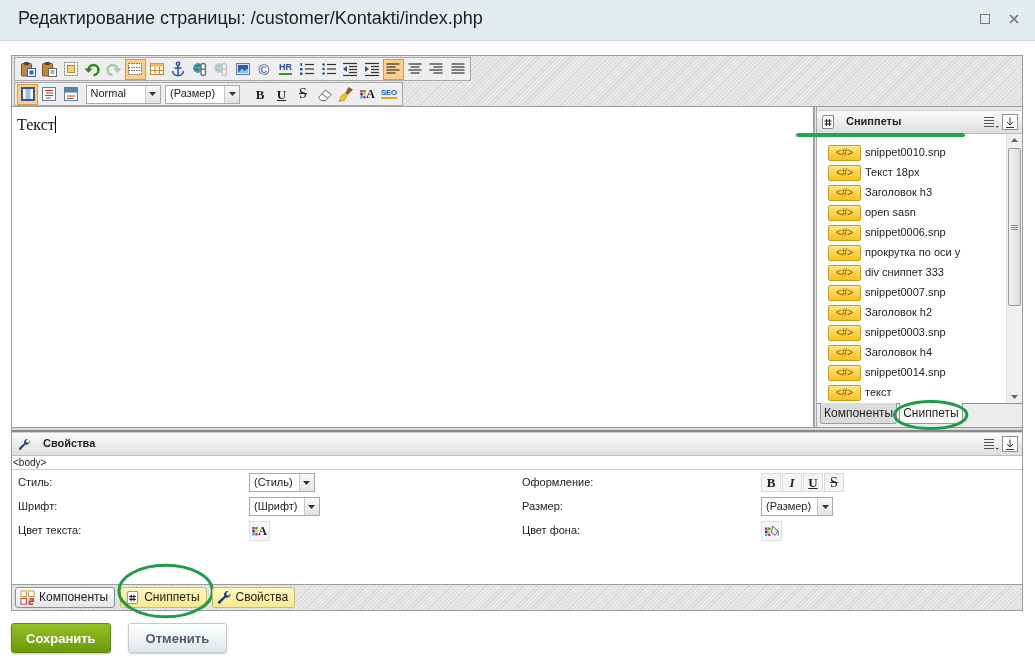 This screenshot has width=1035, height=663. What do you see at coordinates (890, 213) in the screenshot?
I see `snippet-name: open sasn` at bounding box center [890, 213].